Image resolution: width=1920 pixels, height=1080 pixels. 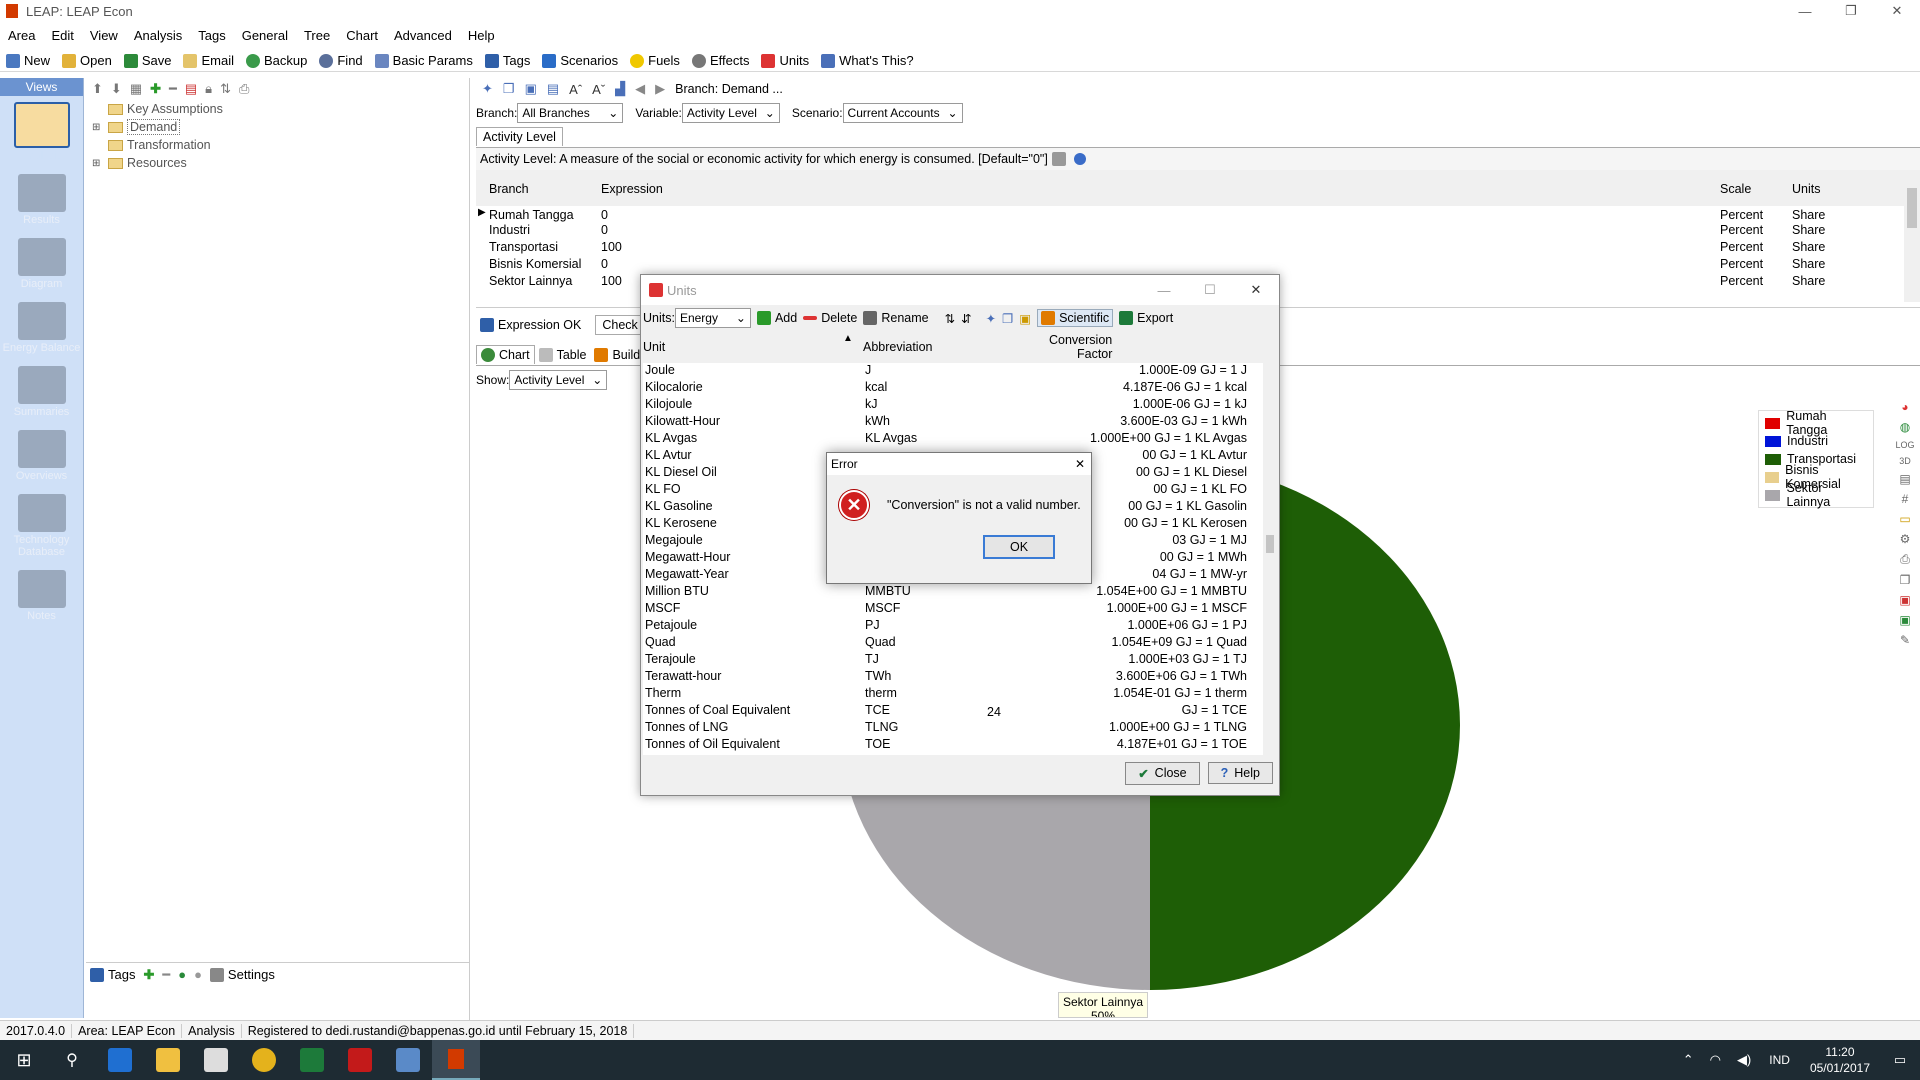 I want to click on backup-button: Backup, so click(x=276, y=60).